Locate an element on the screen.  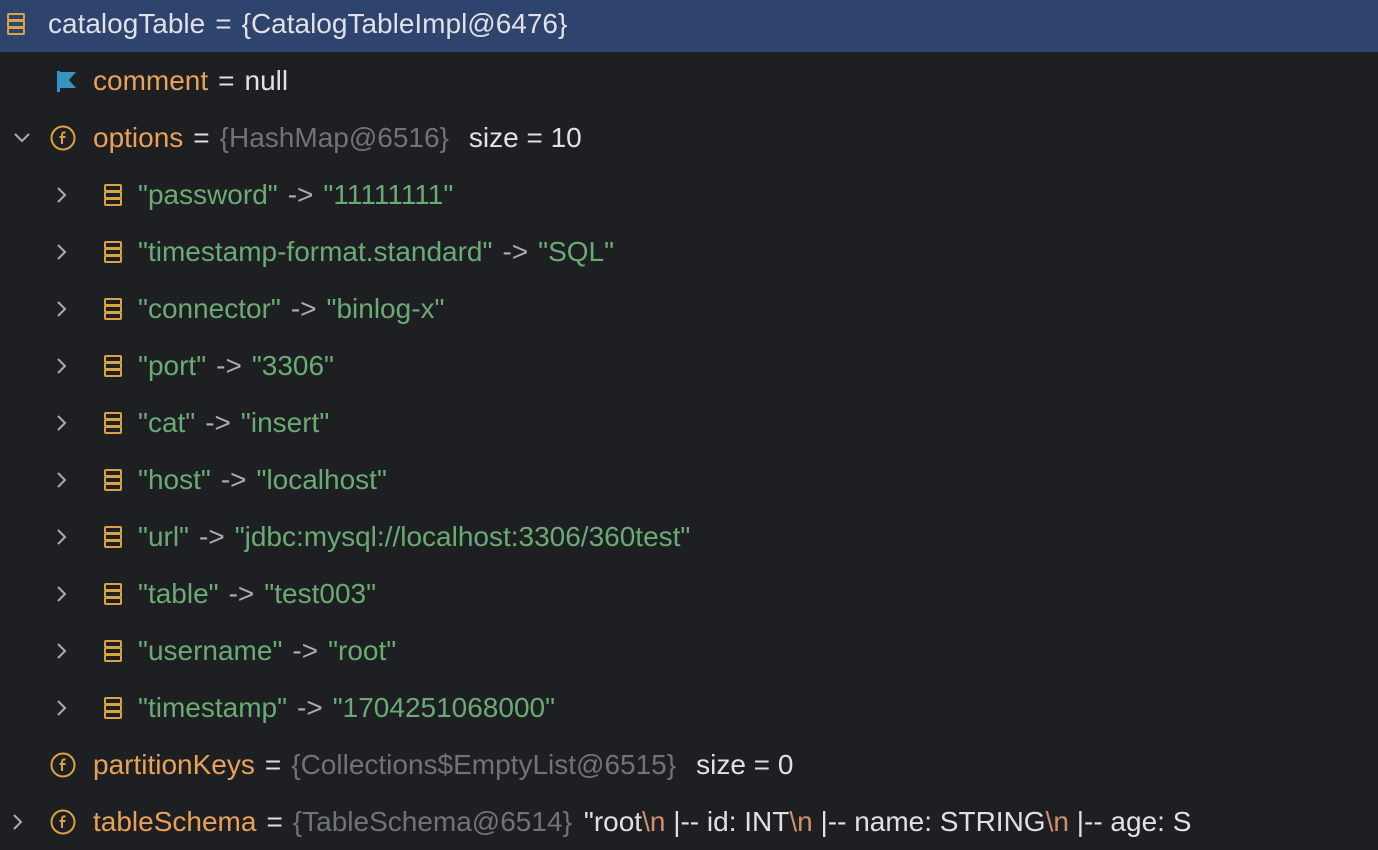
map-entry-row: "username" -> "root" is located at coordinates (689, 650).